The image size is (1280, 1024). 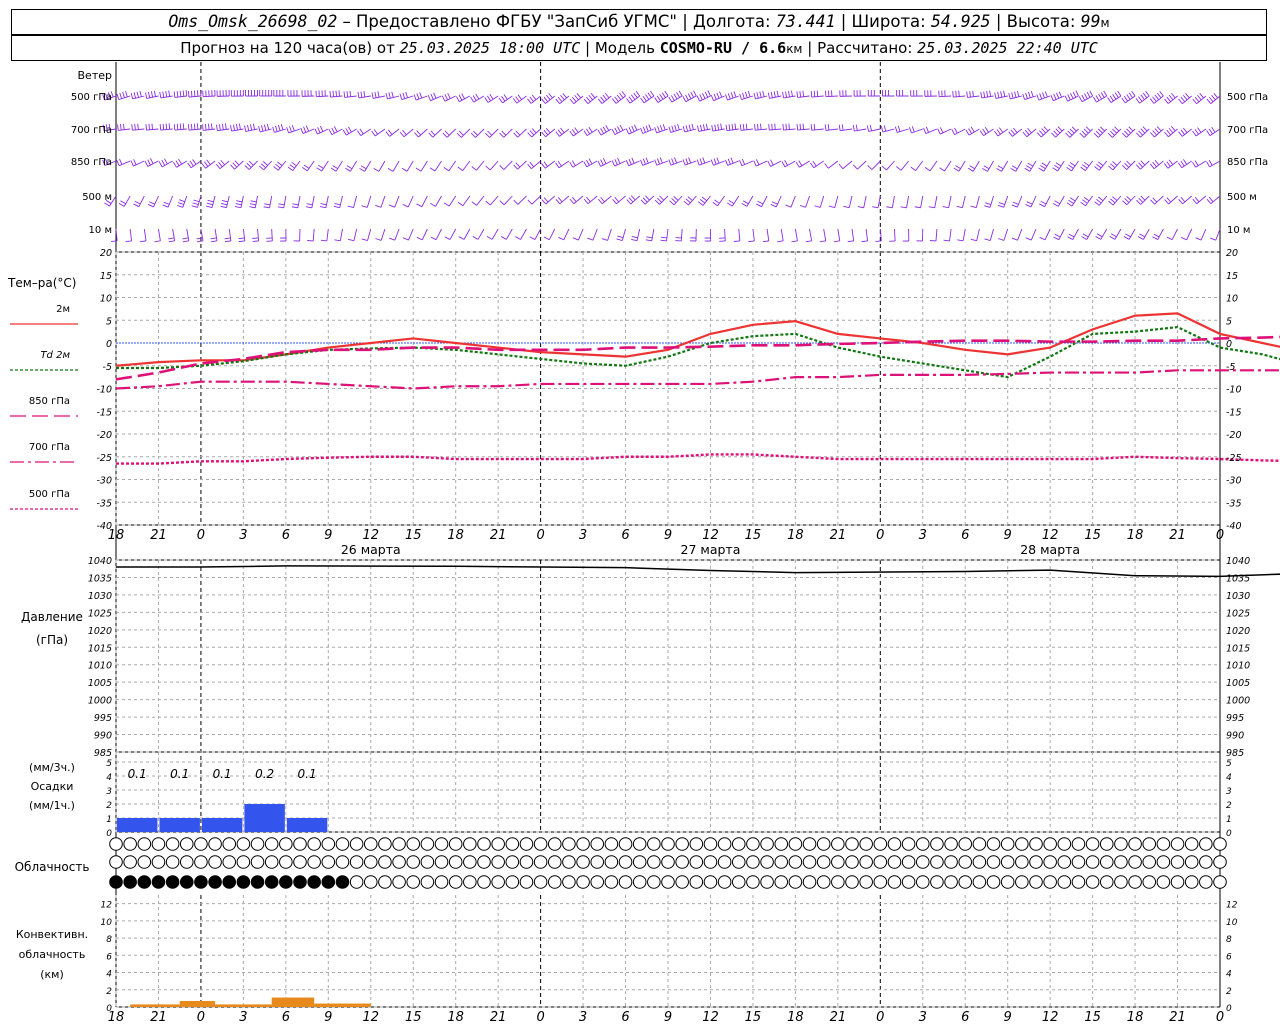 What do you see at coordinates (1229, 792) in the screenshot?
I see `prec-tick-right: 3` at bounding box center [1229, 792].